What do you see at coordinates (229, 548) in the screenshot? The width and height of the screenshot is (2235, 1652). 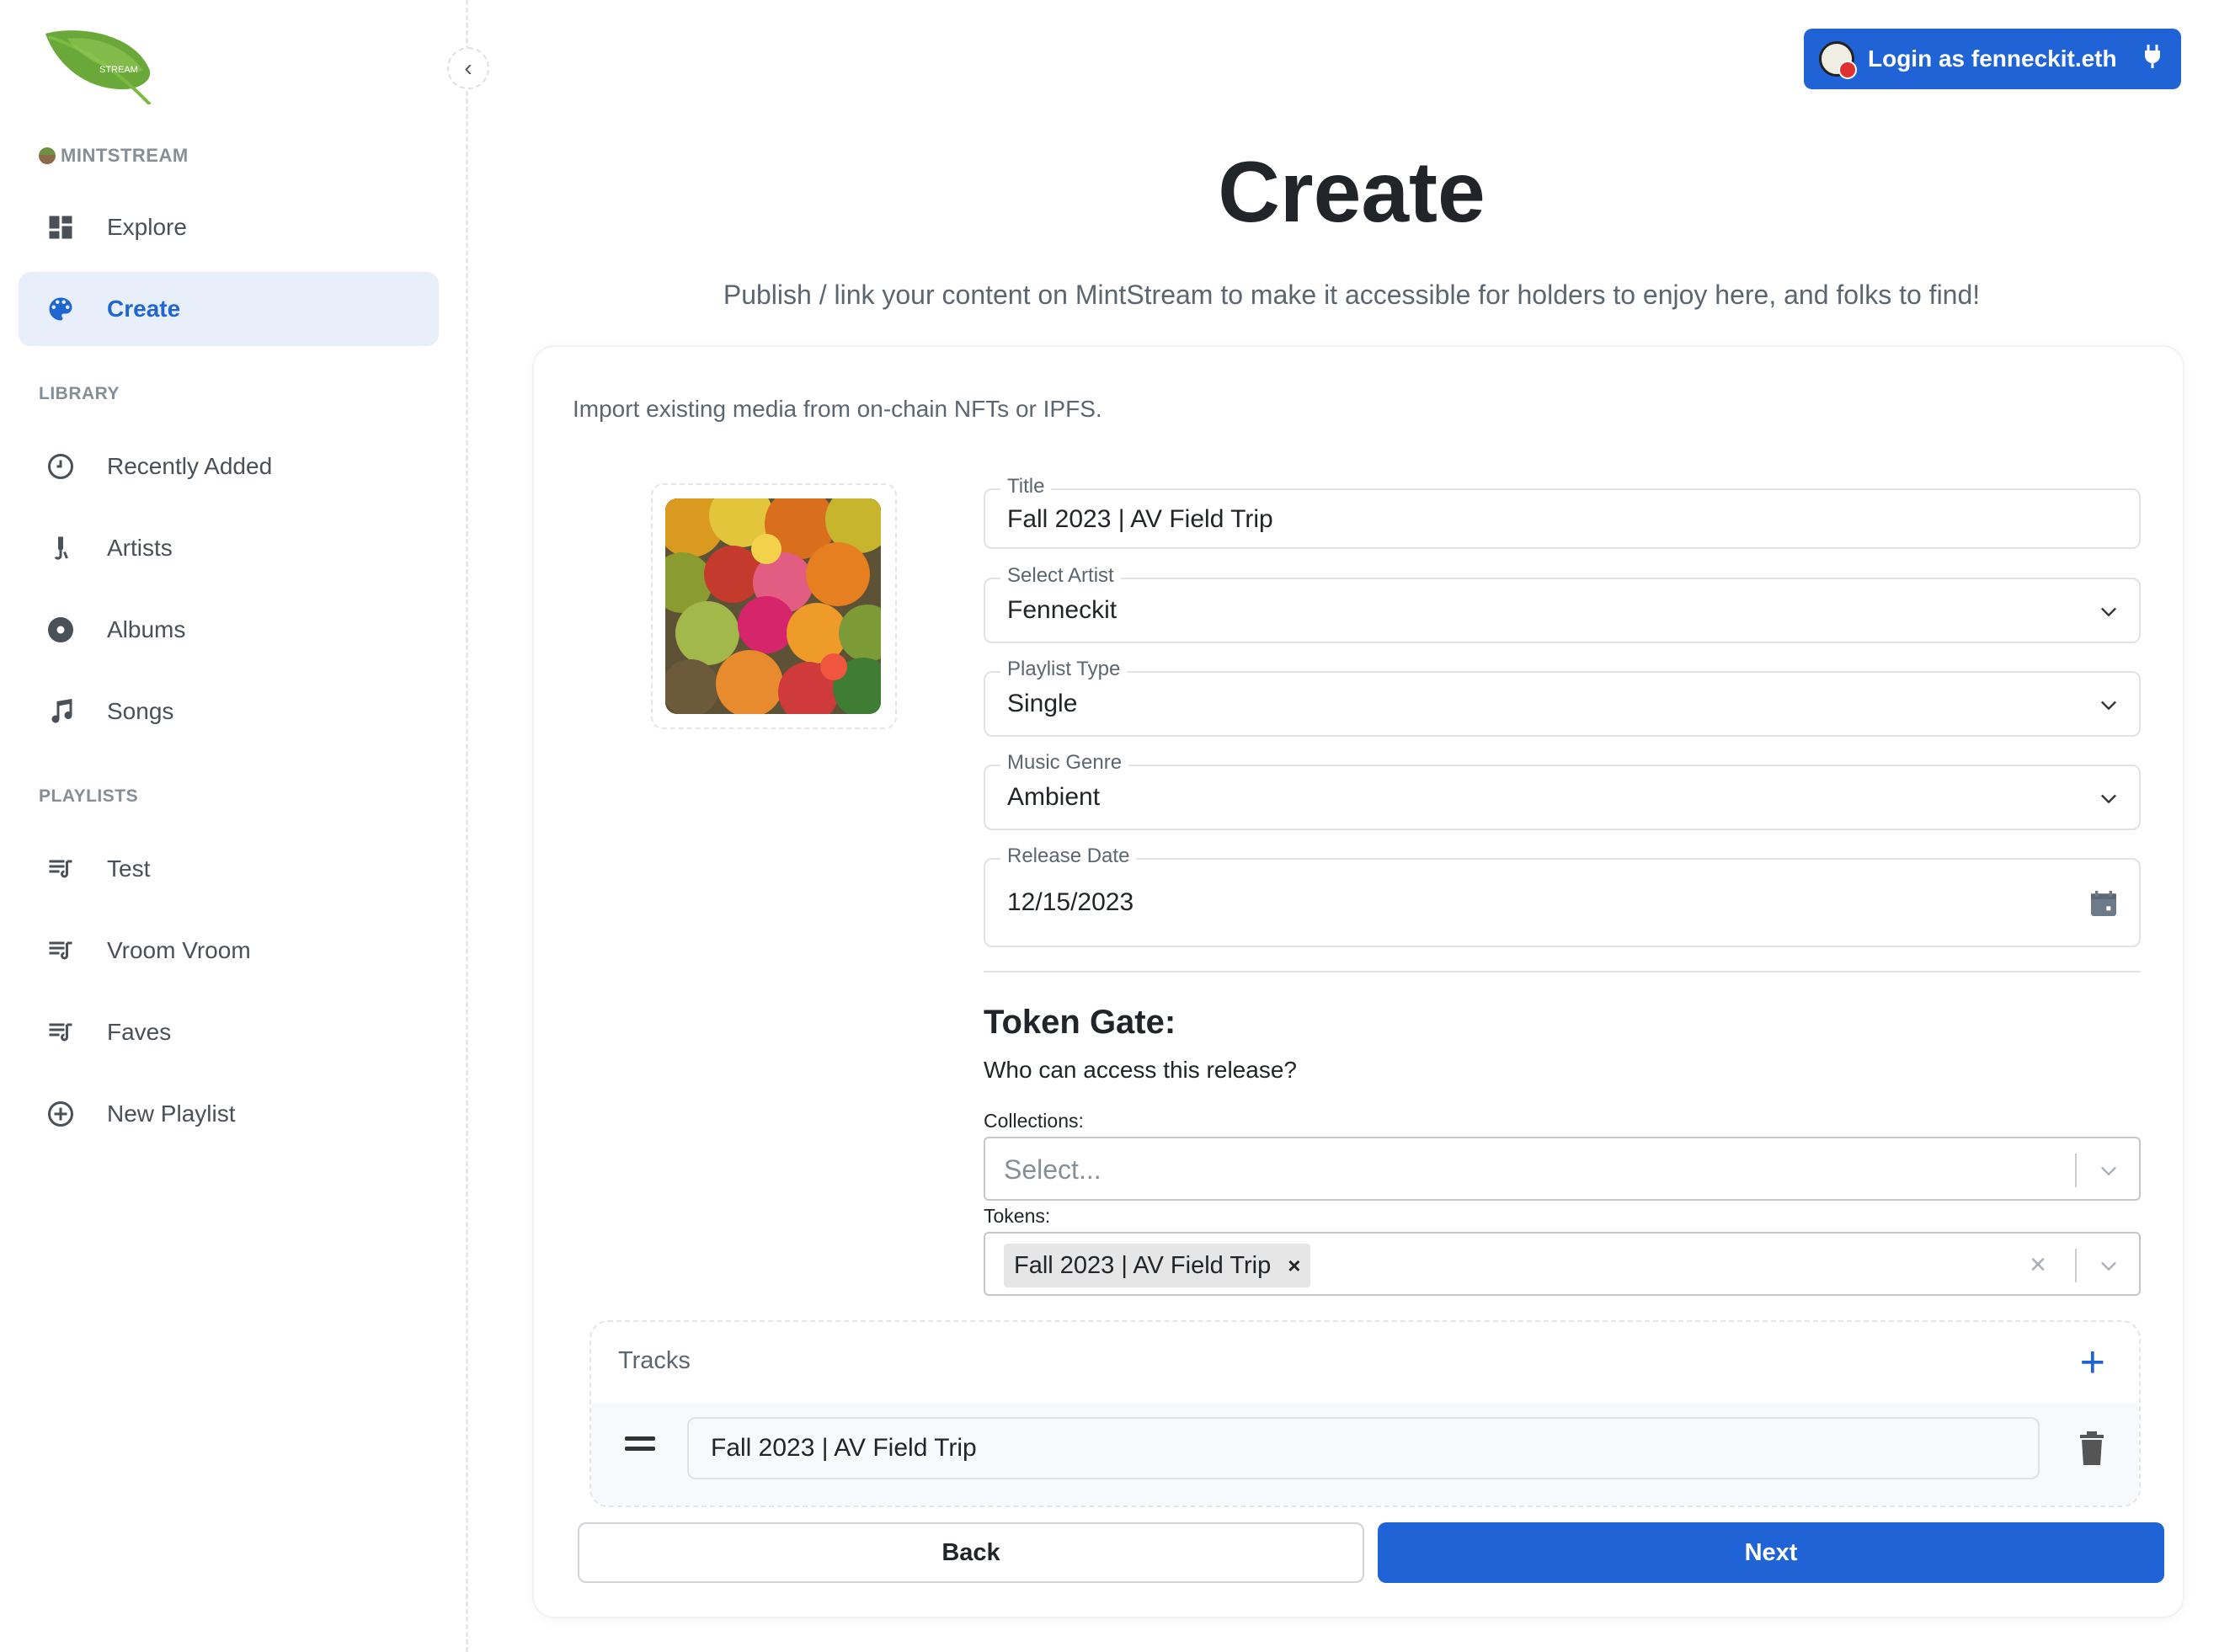 I see `sidebar-item-artists: Artists` at bounding box center [229, 548].